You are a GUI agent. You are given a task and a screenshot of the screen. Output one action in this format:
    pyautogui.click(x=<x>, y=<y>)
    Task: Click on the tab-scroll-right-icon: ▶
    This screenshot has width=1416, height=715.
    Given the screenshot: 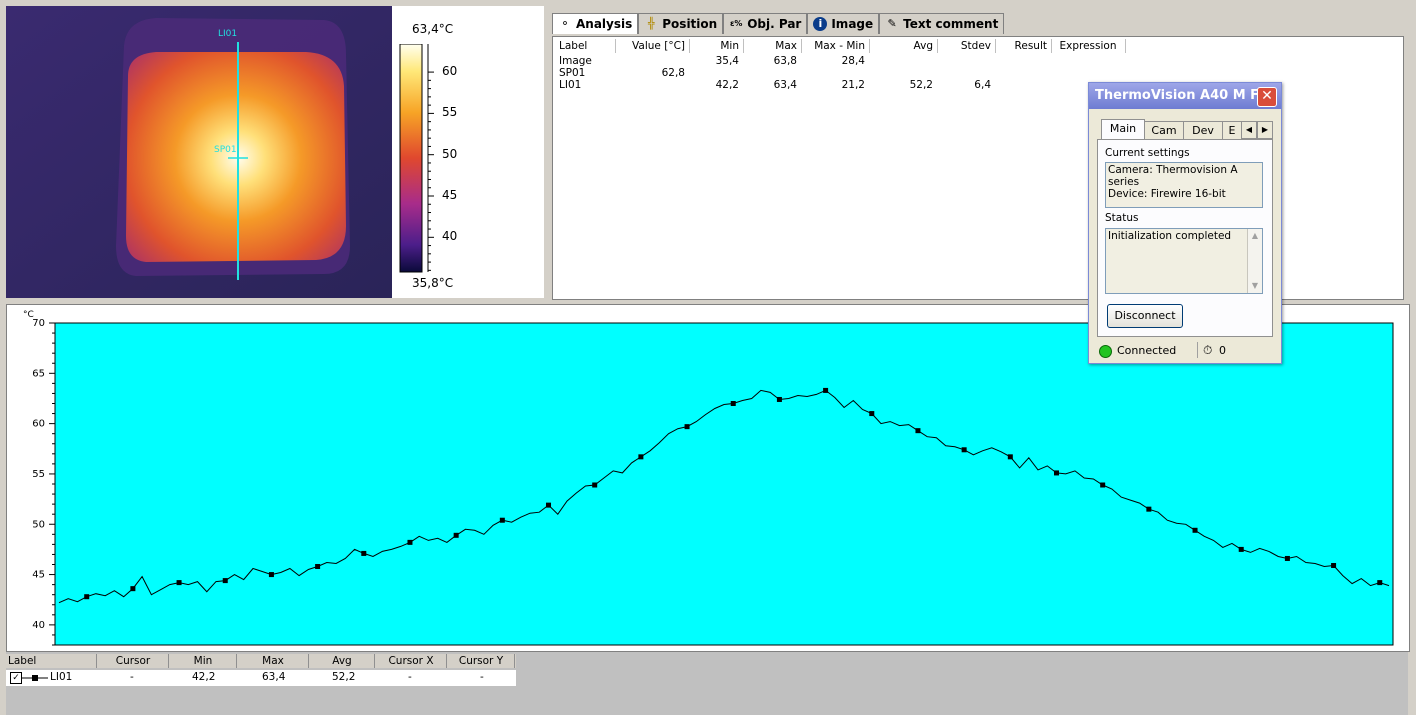 What is the action you would take?
    pyautogui.click(x=1265, y=130)
    